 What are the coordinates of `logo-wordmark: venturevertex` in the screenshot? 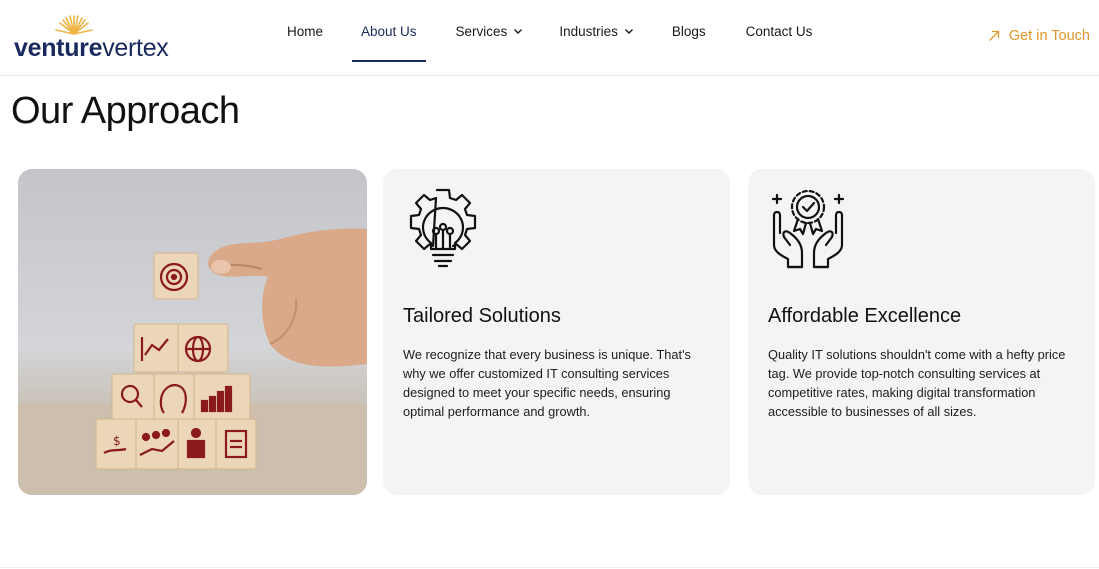 It's located at (91, 48).